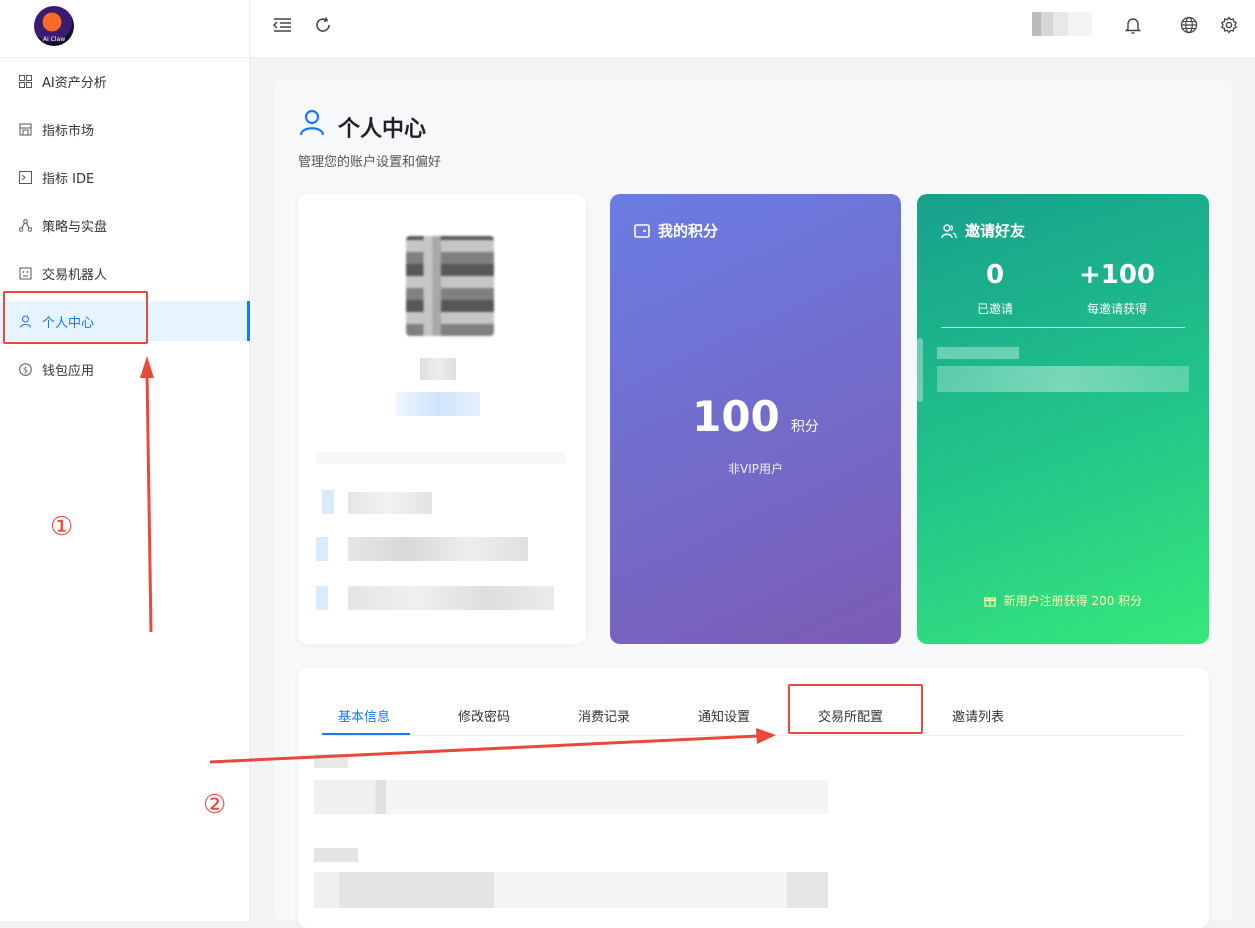  Describe the element at coordinates (125, 225) in the screenshot. I see `sidebar-item-strategy-live: 策略与实盘` at that location.